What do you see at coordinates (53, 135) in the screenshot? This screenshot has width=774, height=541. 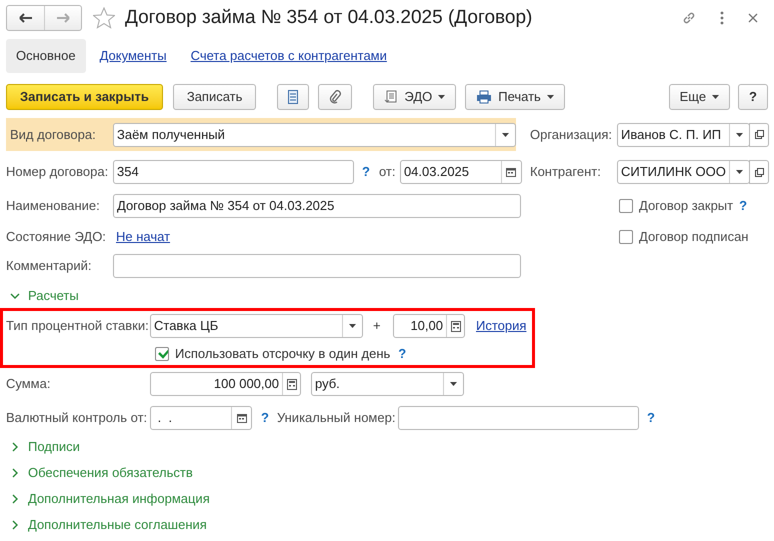 I see `field-label: Вид договора:` at bounding box center [53, 135].